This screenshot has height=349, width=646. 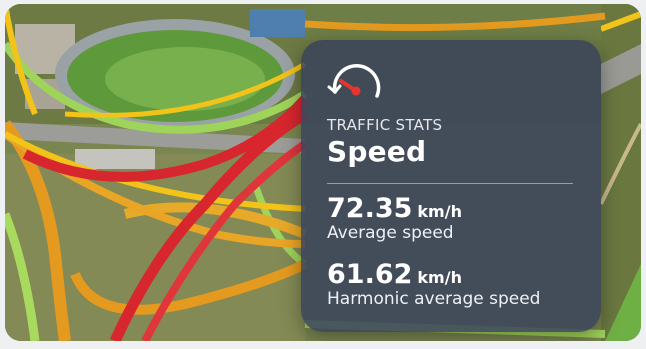 I want to click on stat-label: Average speed, so click(x=390, y=233).